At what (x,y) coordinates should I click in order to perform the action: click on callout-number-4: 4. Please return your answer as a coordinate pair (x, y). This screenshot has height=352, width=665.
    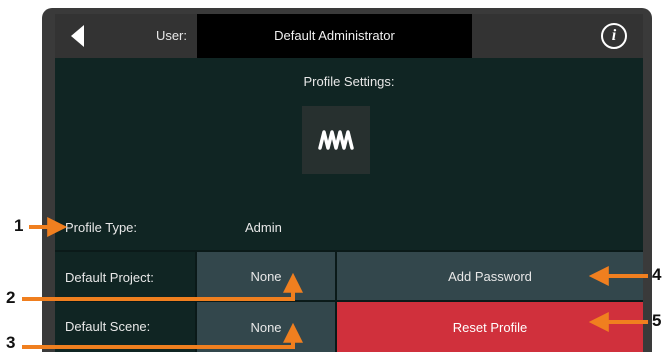
    Looking at the image, I should click on (657, 274).